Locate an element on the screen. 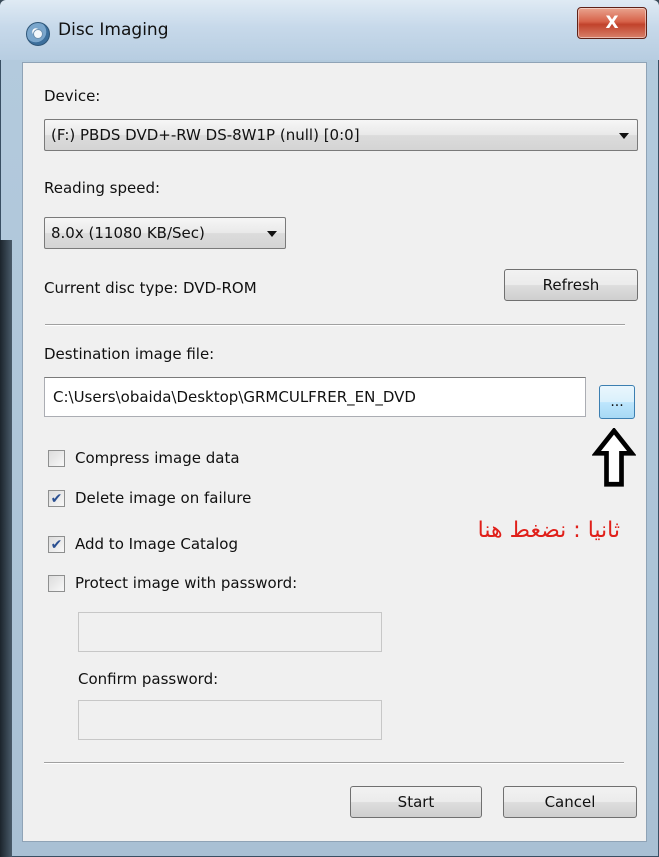  add-to-catalog-checkbox: ✔ is located at coordinates (56, 544).